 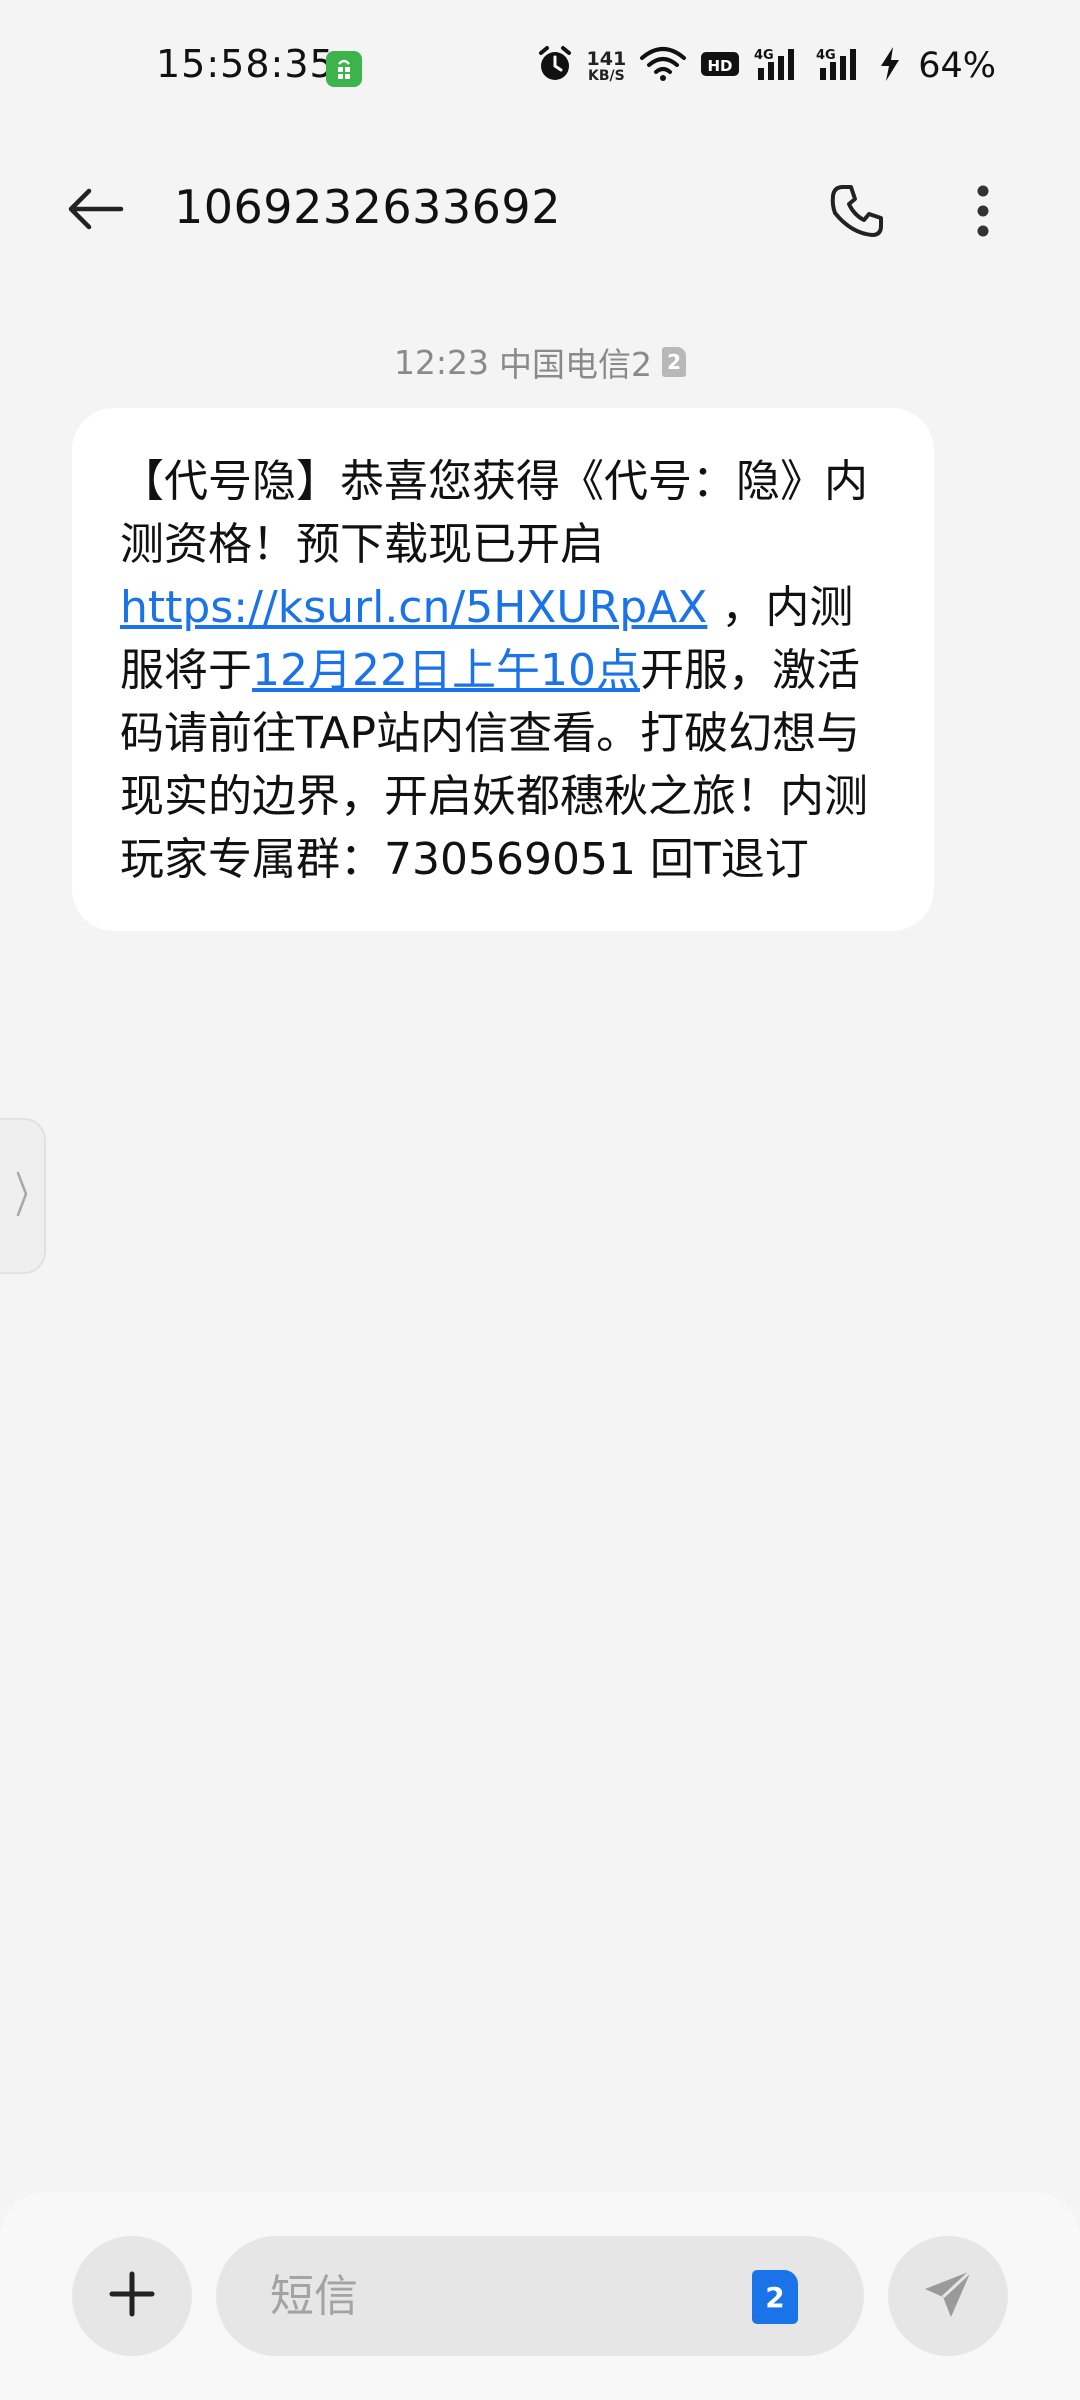 What do you see at coordinates (775, 2297) in the screenshot?
I see `sim-select-icon: 2` at bounding box center [775, 2297].